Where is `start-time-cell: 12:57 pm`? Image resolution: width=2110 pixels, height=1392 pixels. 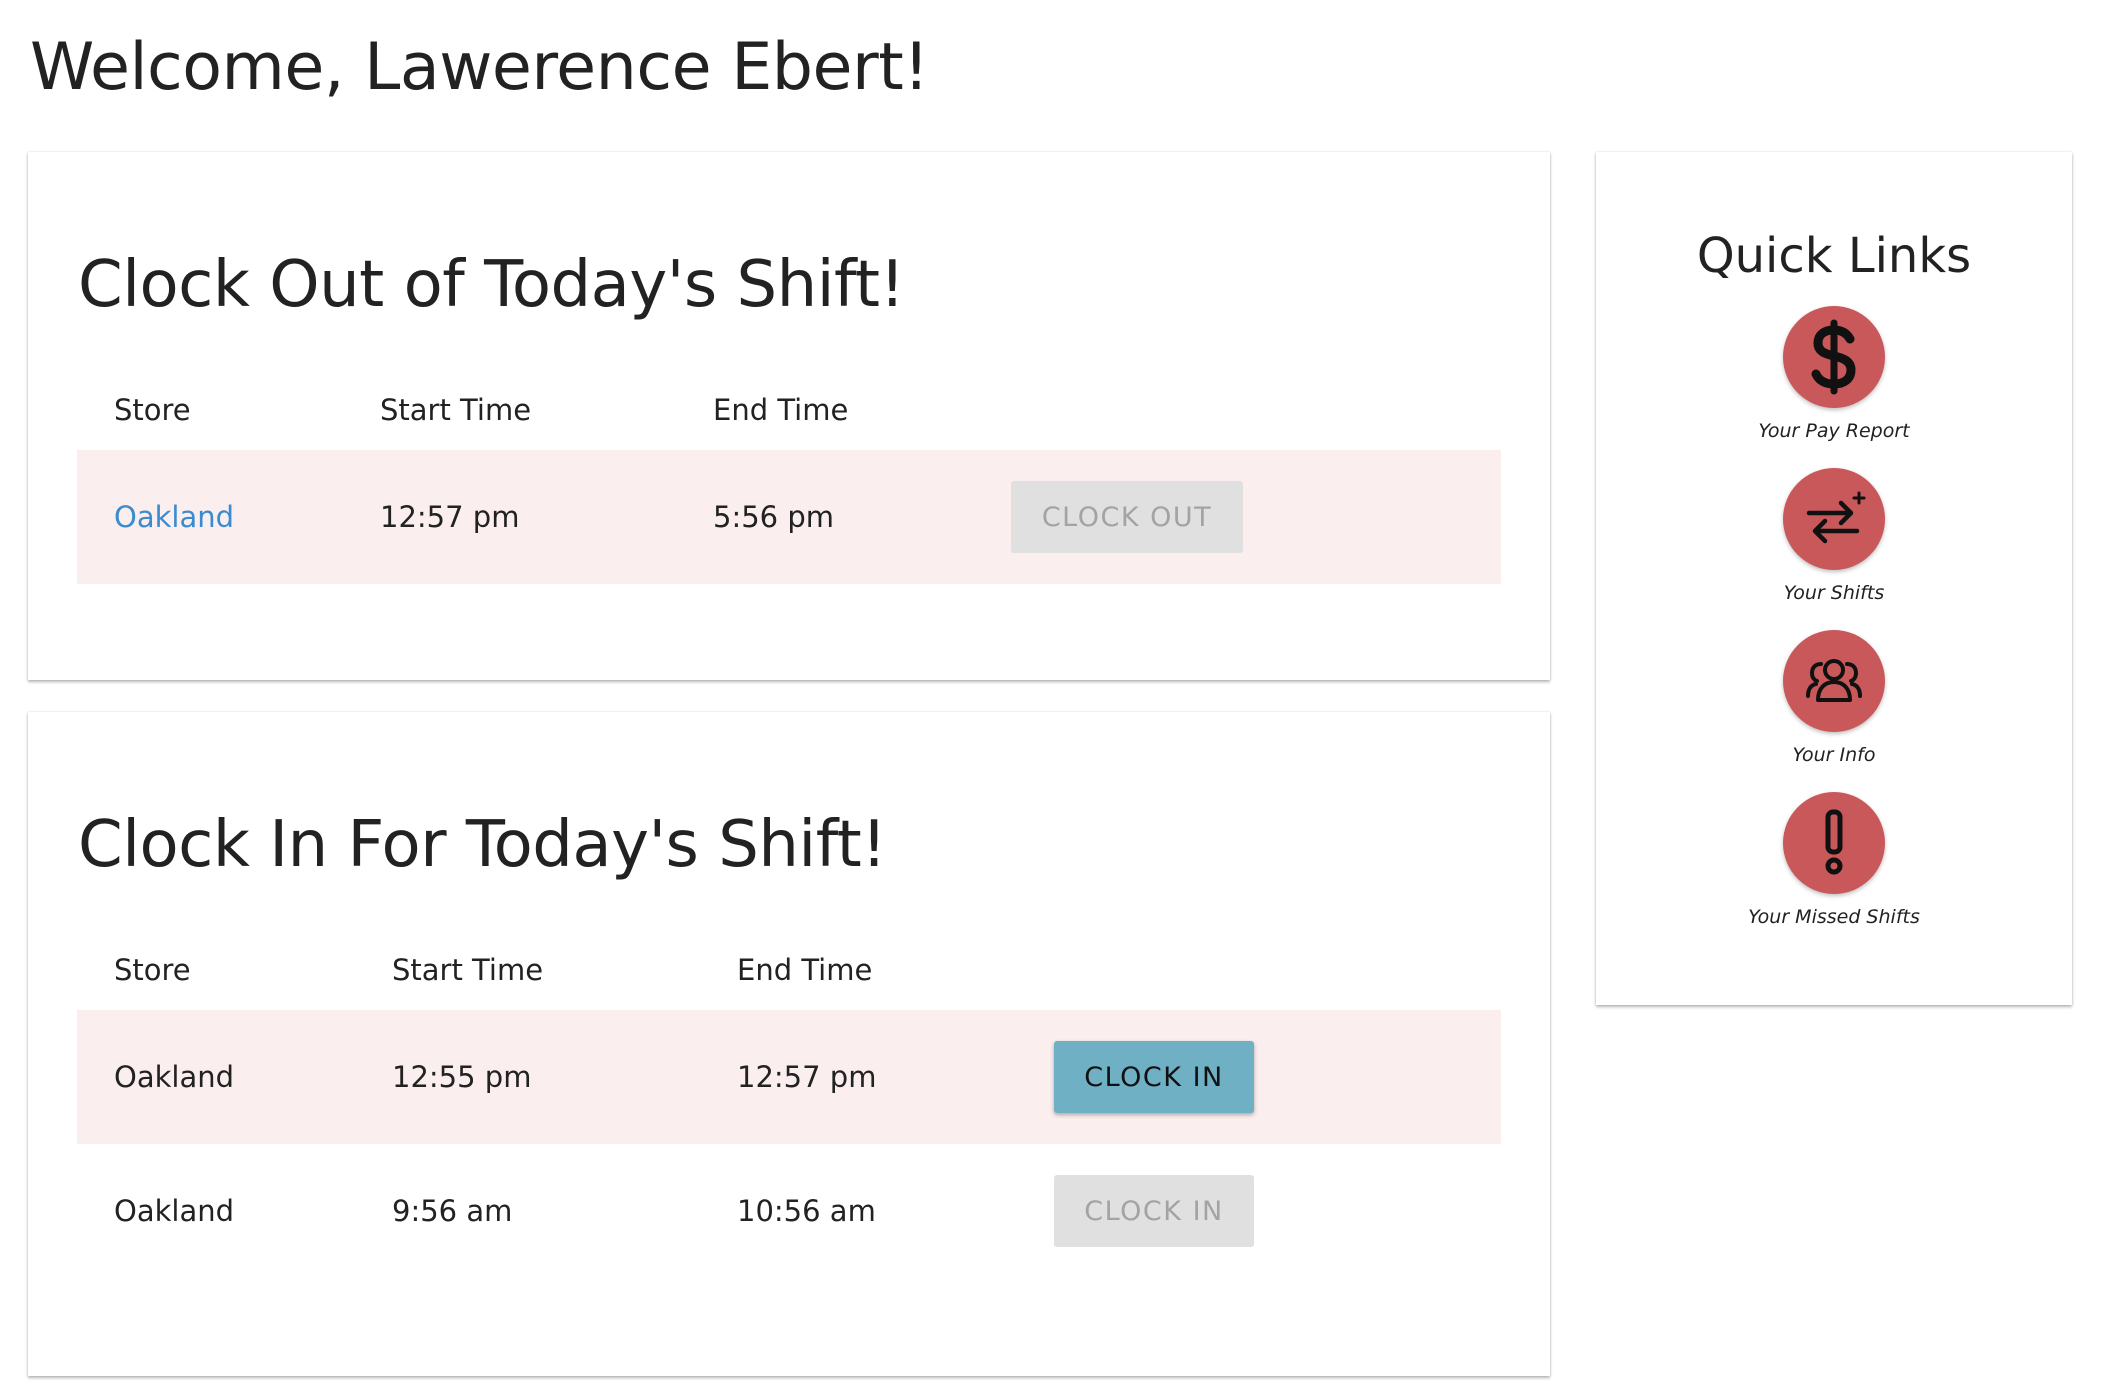
start-time-cell: 12:57 pm is located at coordinates (450, 517).